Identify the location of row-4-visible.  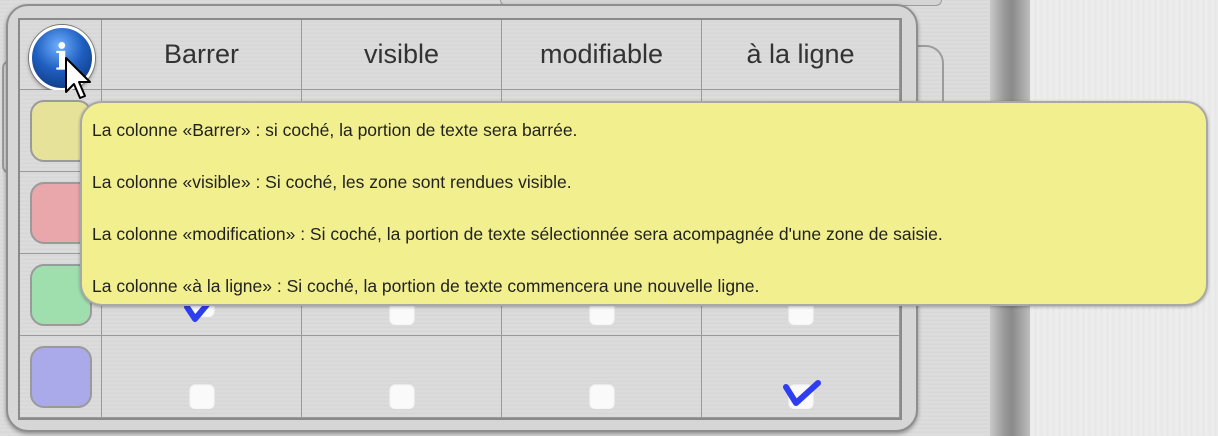
(402, 377).